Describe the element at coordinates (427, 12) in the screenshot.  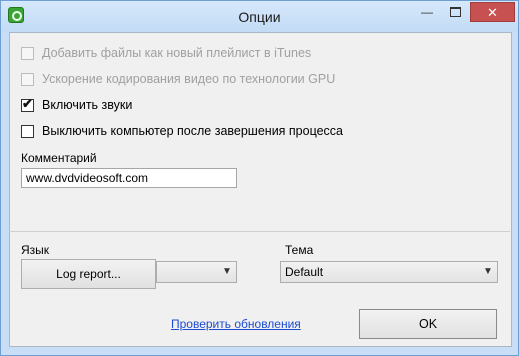
I see `minimize-button: —` at that location.